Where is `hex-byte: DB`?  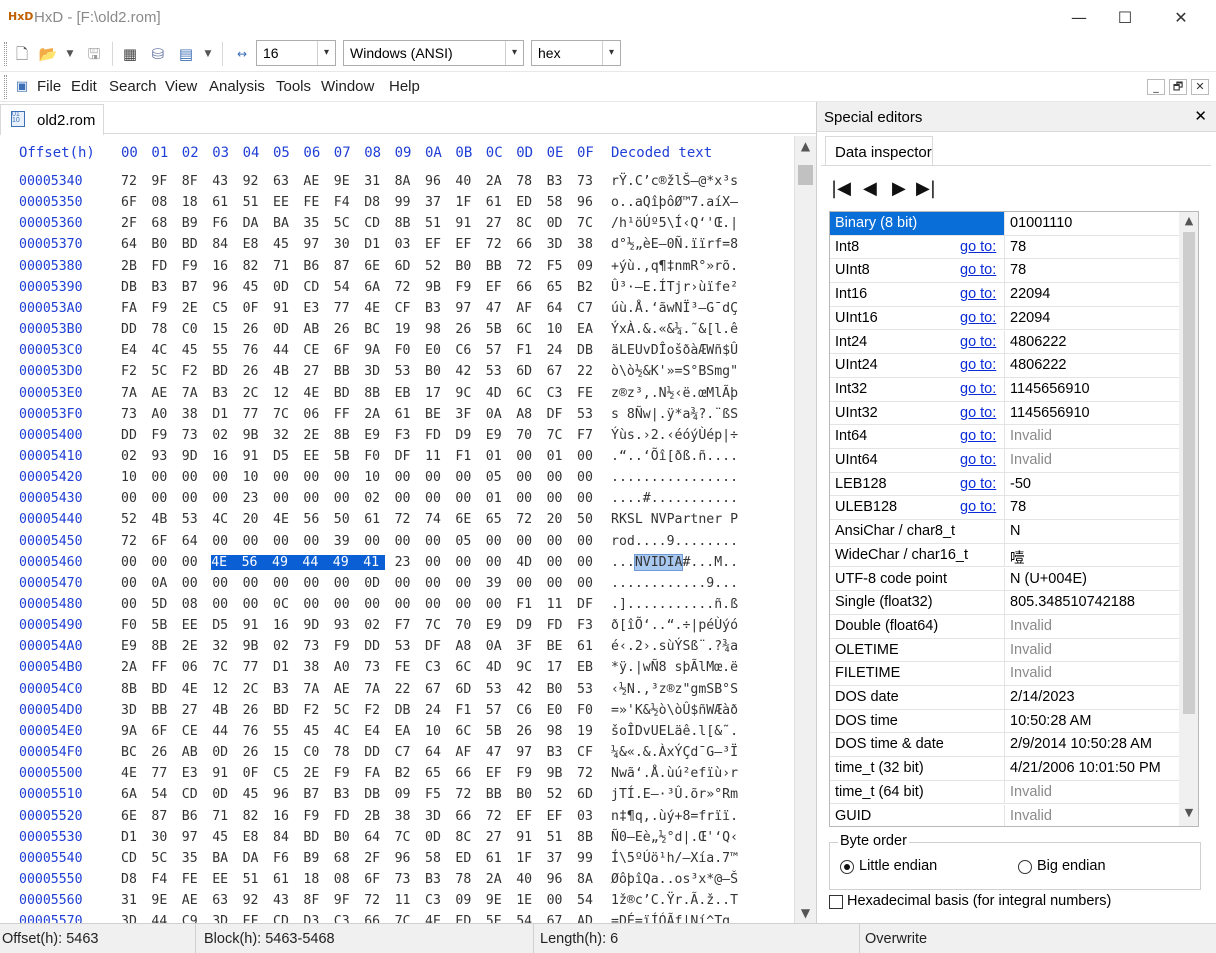 hex-byte: DB is located at coordinates (375, 794).